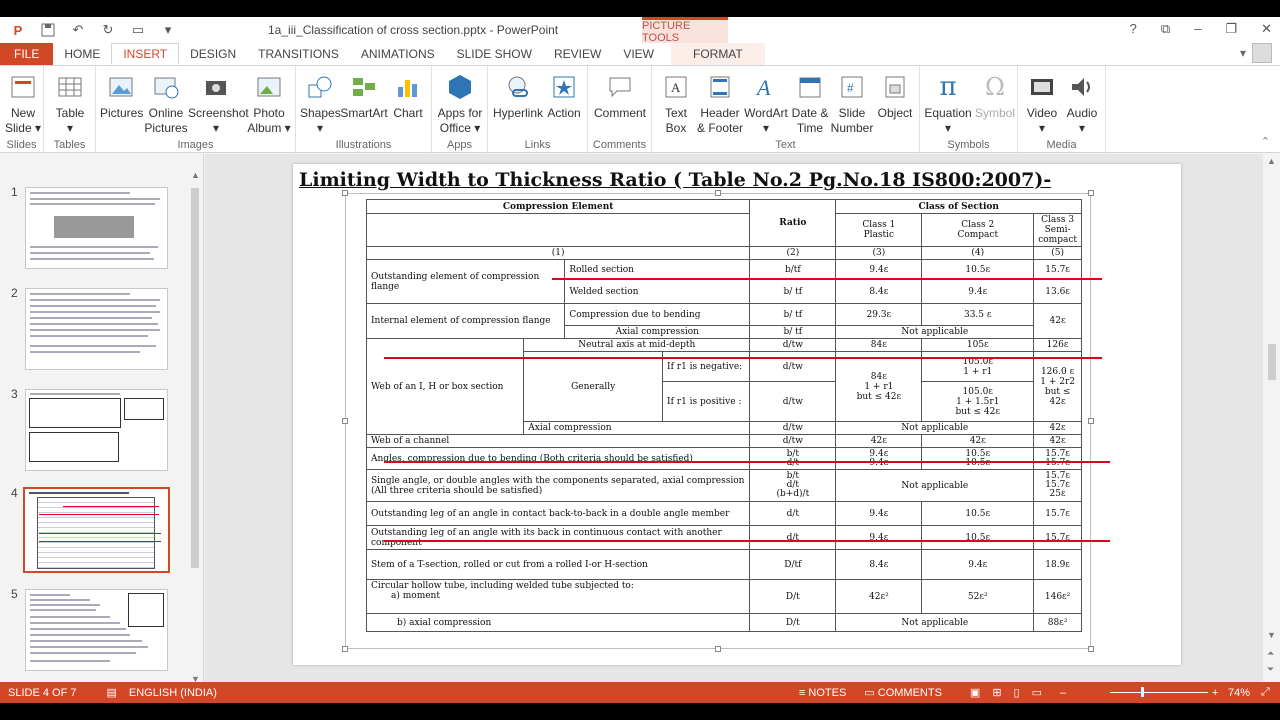 This screenshot has height=720, width=1280. Describe the element at coordinates (111, 692) in the screenshot. I see `spell-check-icon: ▤` at that location.